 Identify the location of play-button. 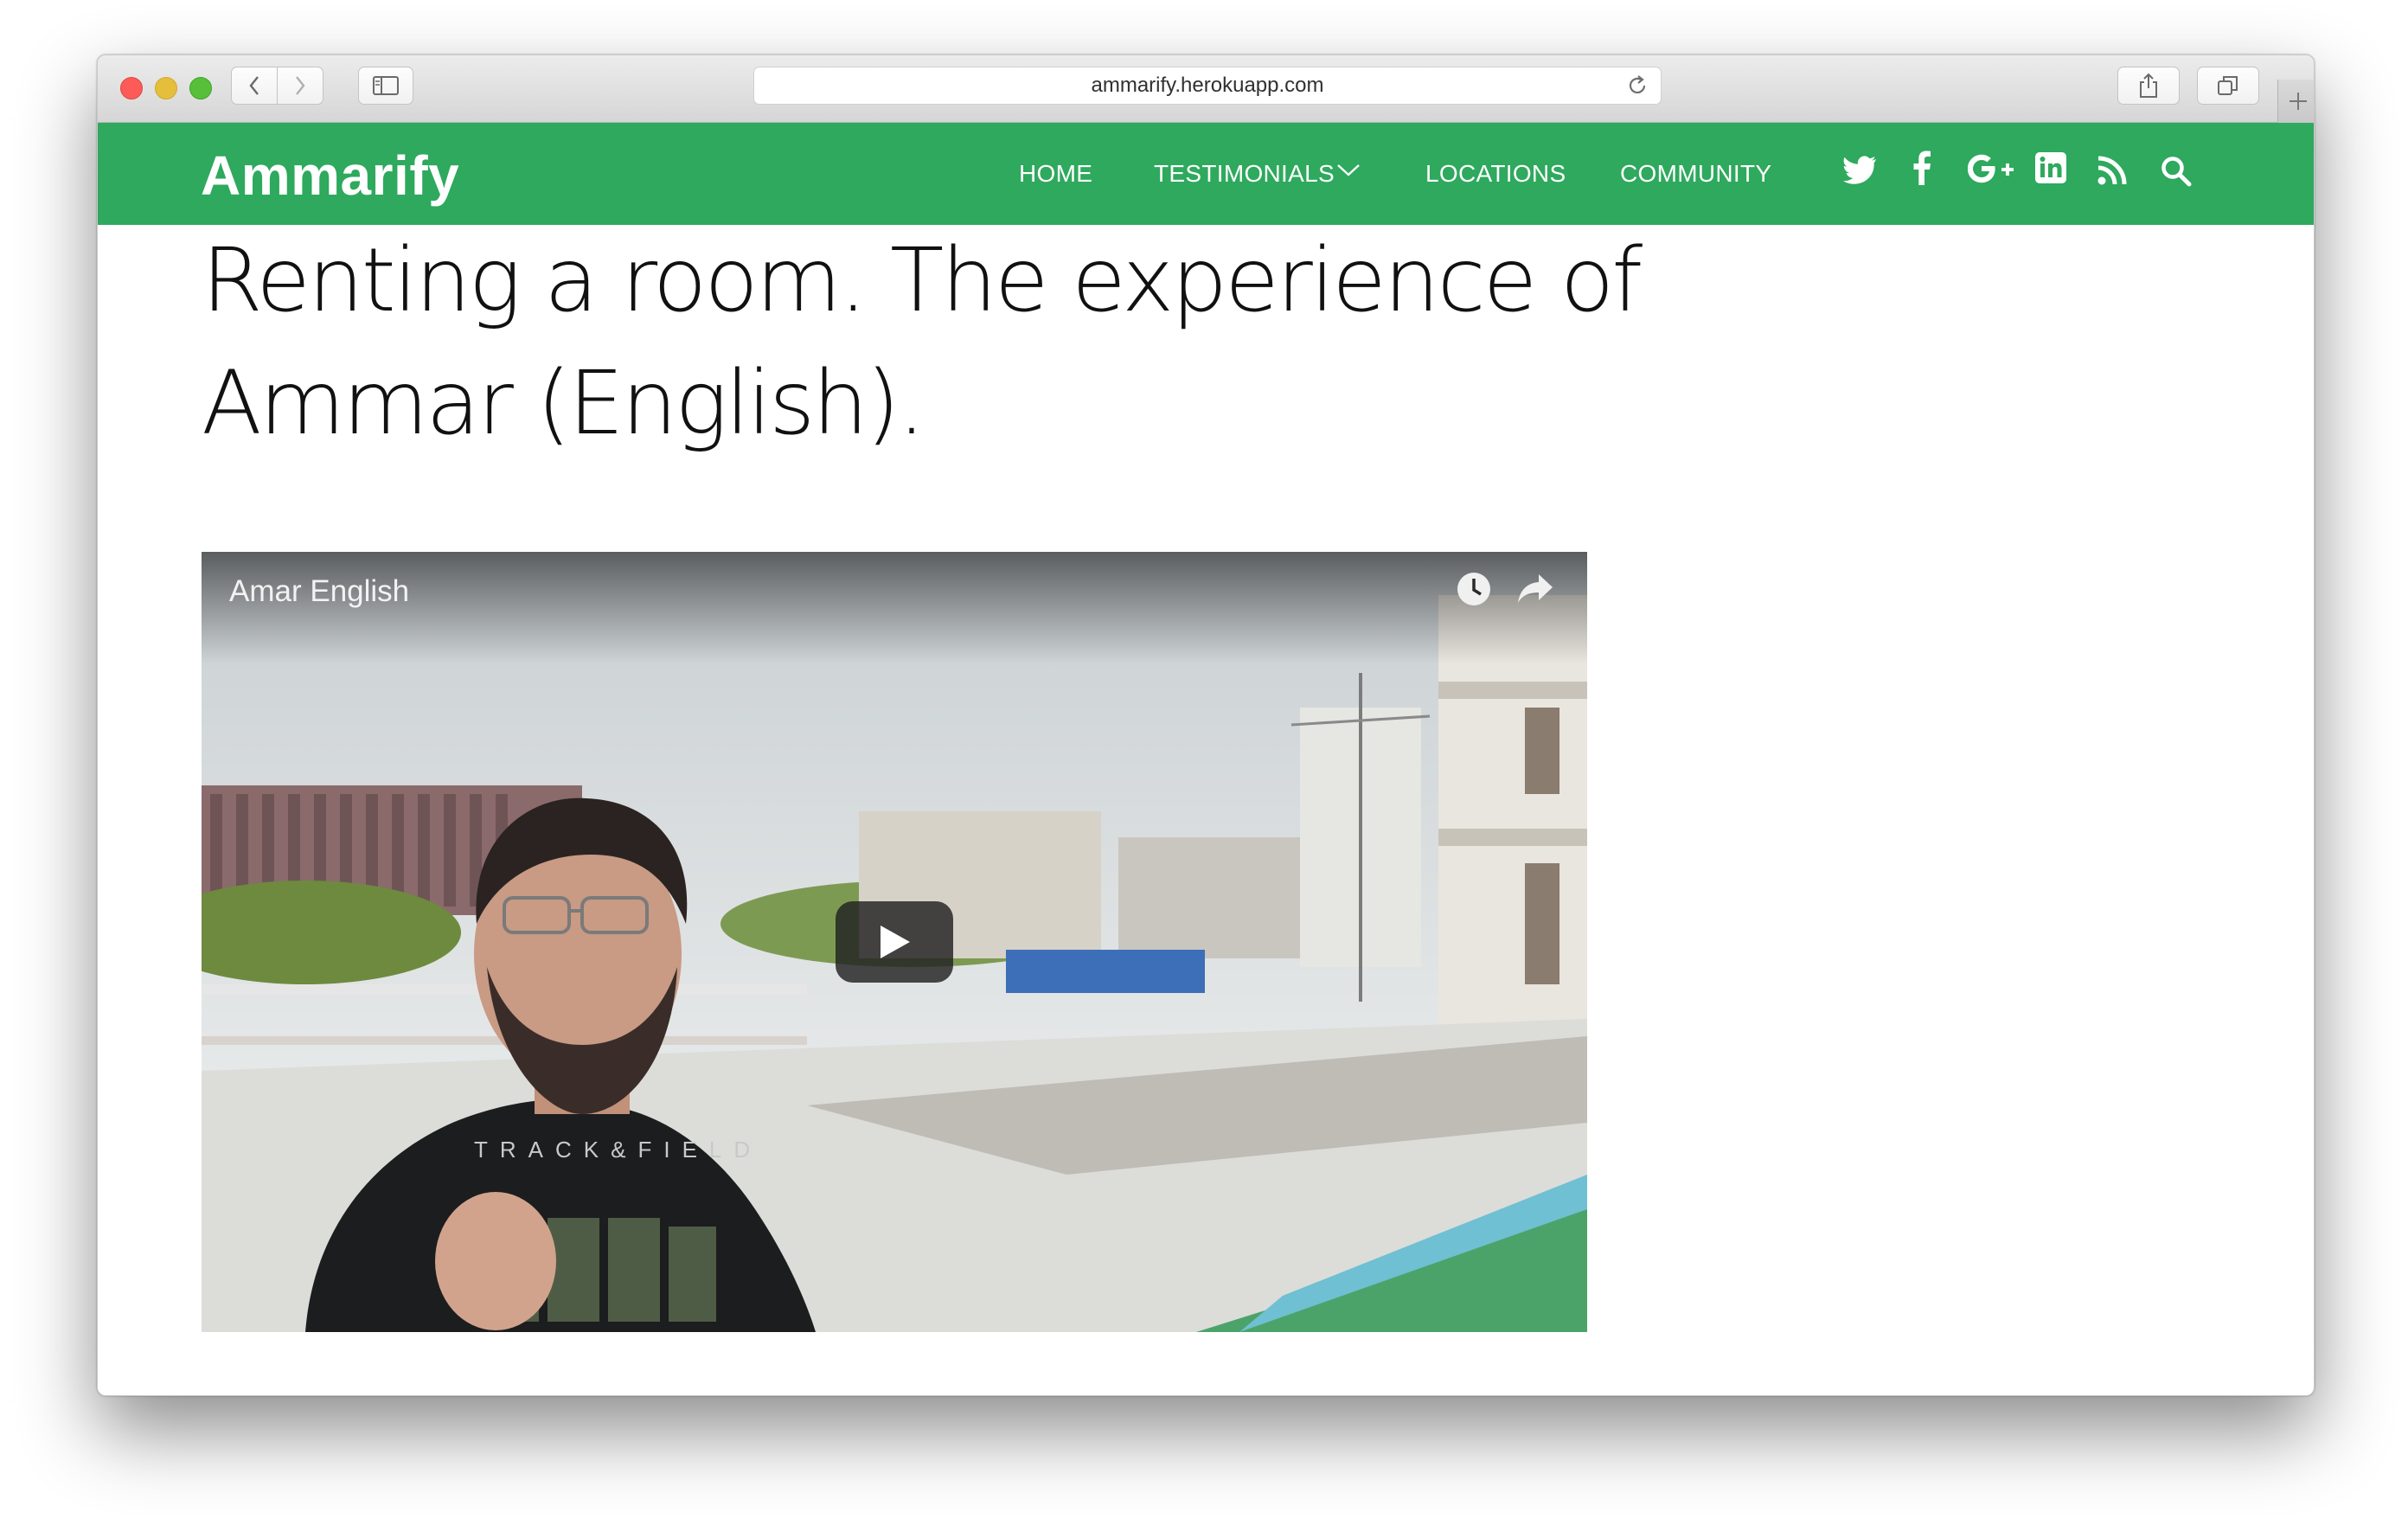
(894, 942).